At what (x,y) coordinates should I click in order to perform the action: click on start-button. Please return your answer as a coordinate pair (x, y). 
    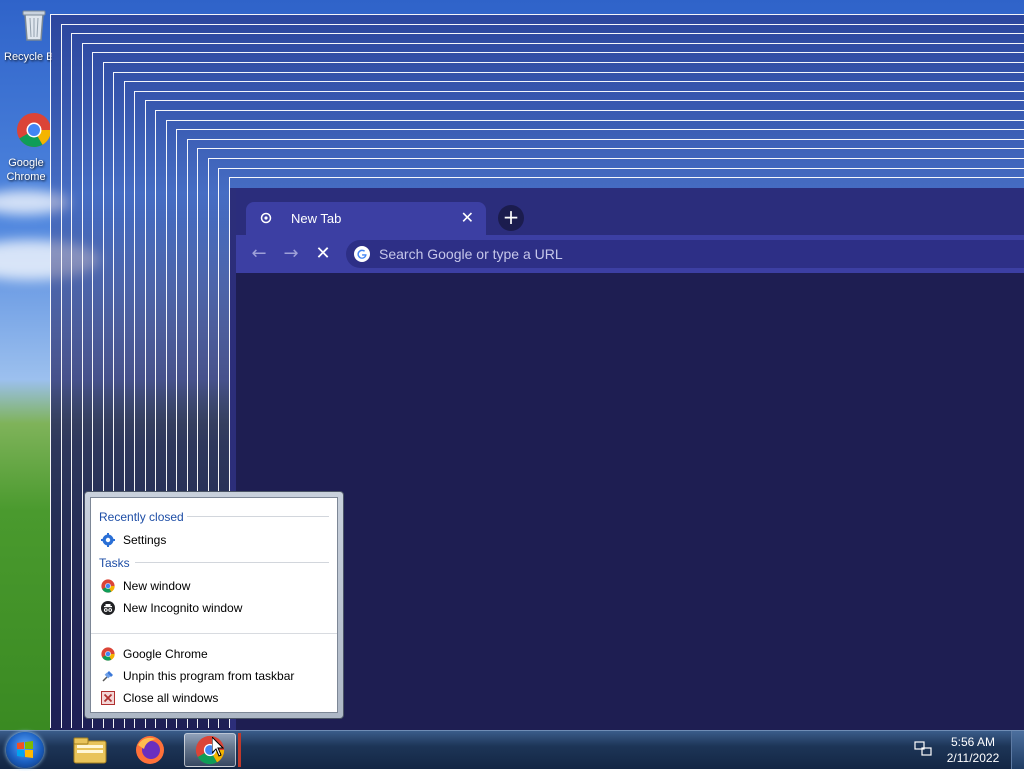
    Looking at the image, I should click on (25, 750).